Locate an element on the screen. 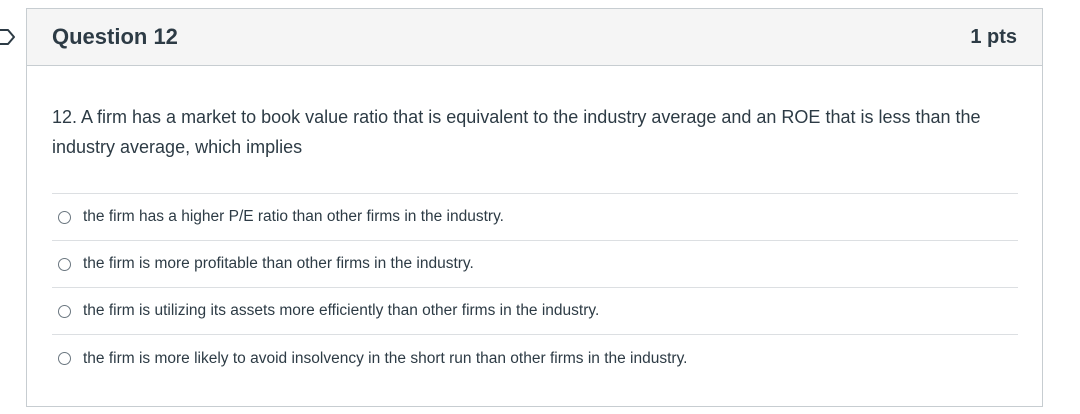 Image resolution: width=1080 pixels, height=414 pixels. question-points: 1 pts is located at coordinates (993, 36).